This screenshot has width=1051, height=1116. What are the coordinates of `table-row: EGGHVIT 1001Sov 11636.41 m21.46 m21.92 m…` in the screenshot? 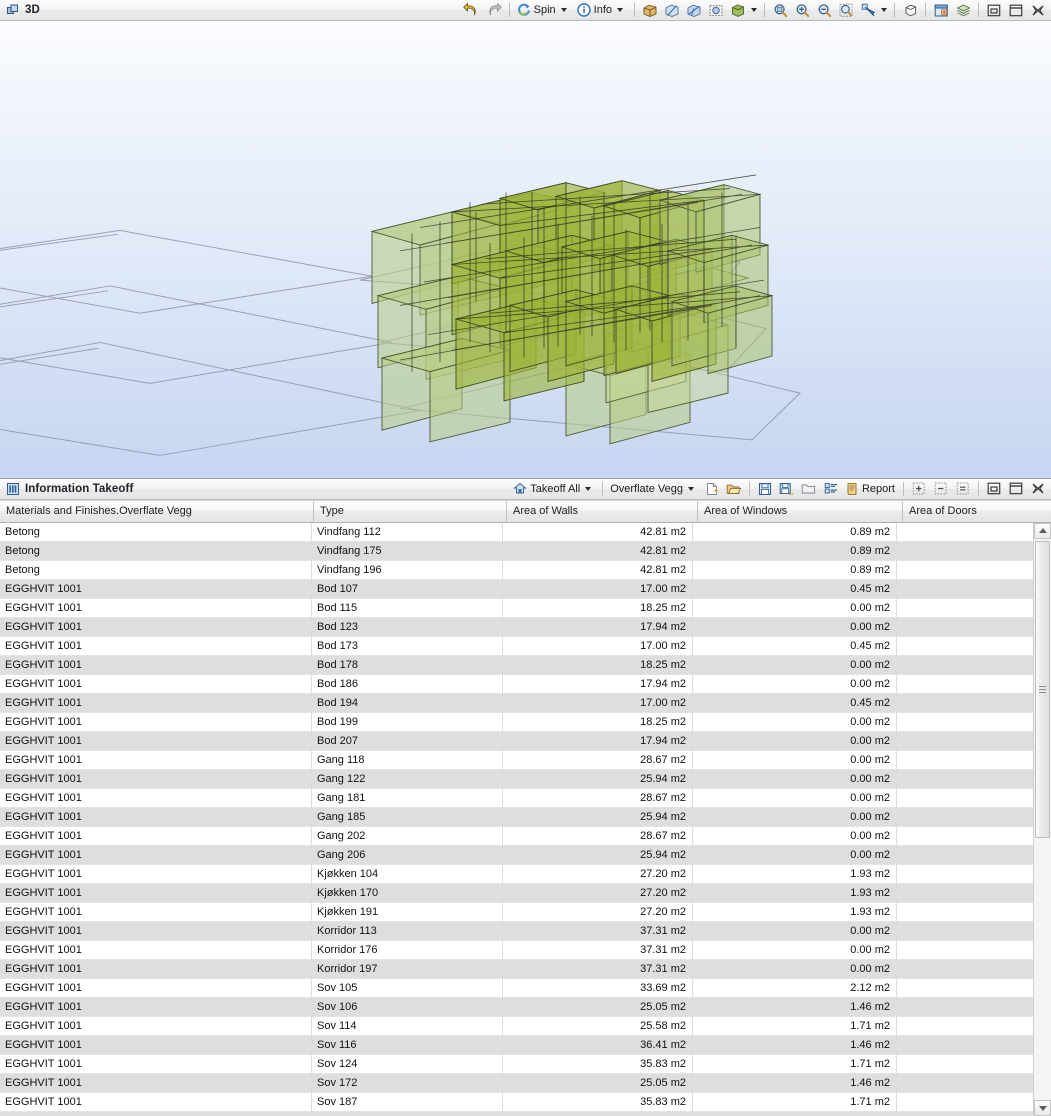 It's located at (516, 1045).